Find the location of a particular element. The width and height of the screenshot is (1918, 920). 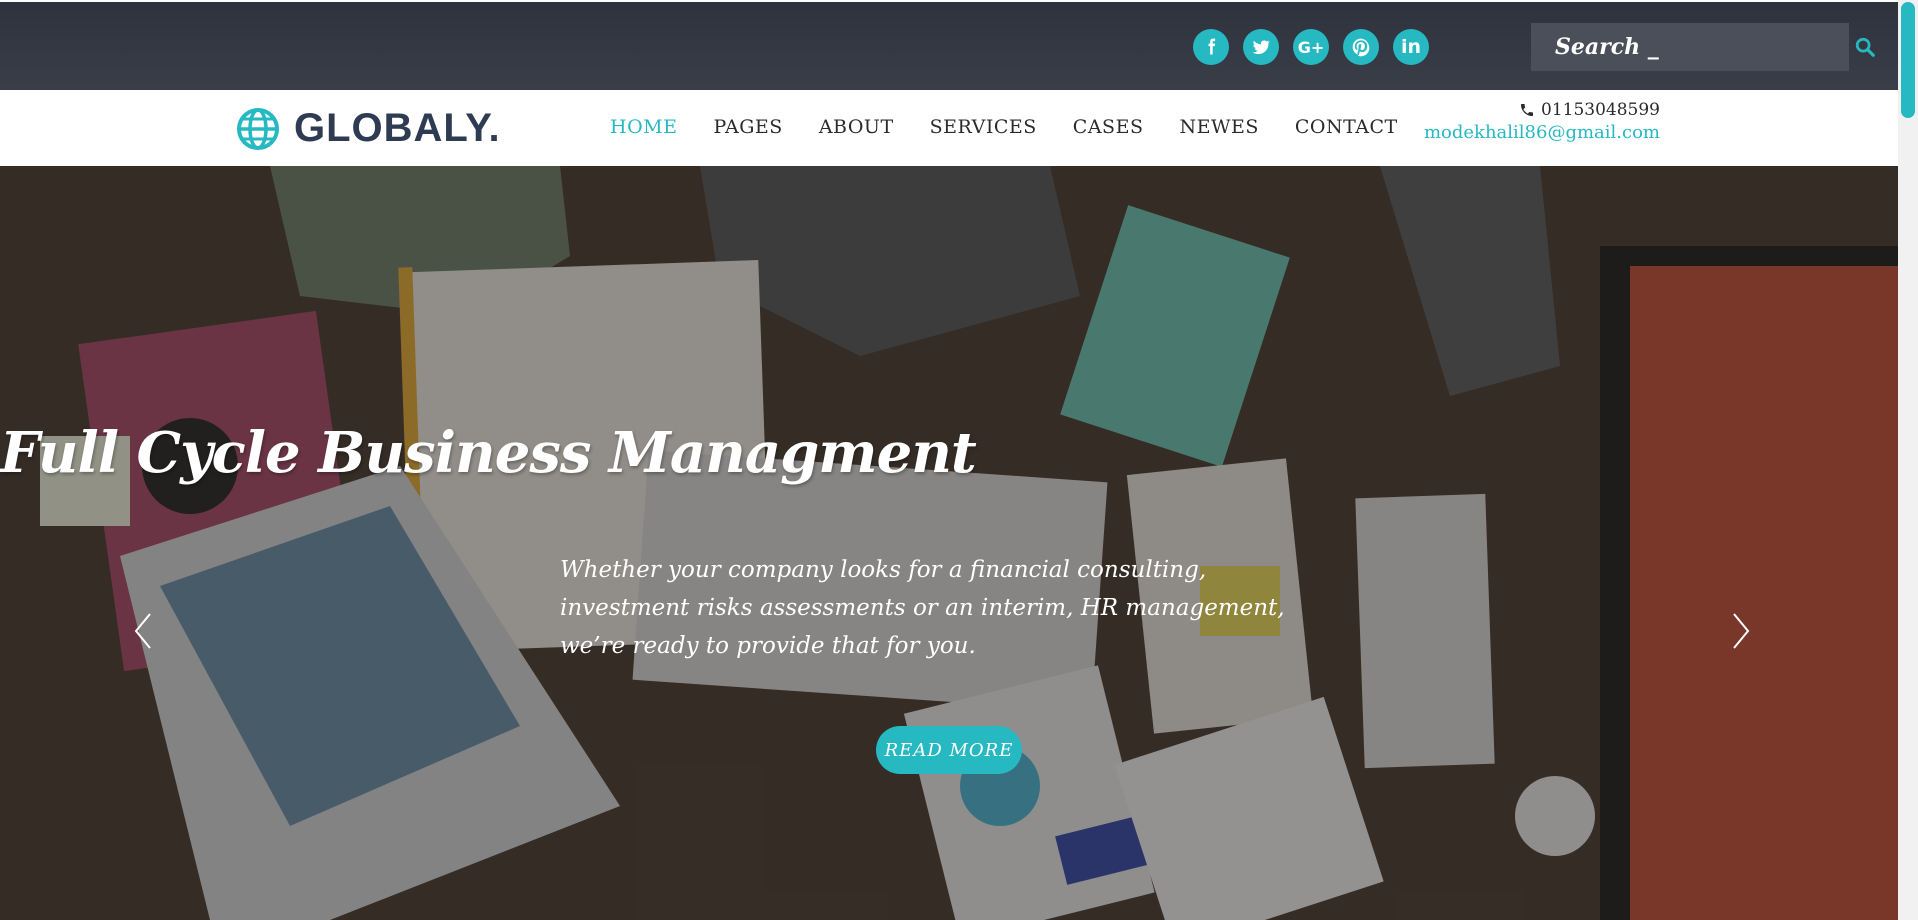

phone-line: 01153048599 is located at coordinates (1542, 110).